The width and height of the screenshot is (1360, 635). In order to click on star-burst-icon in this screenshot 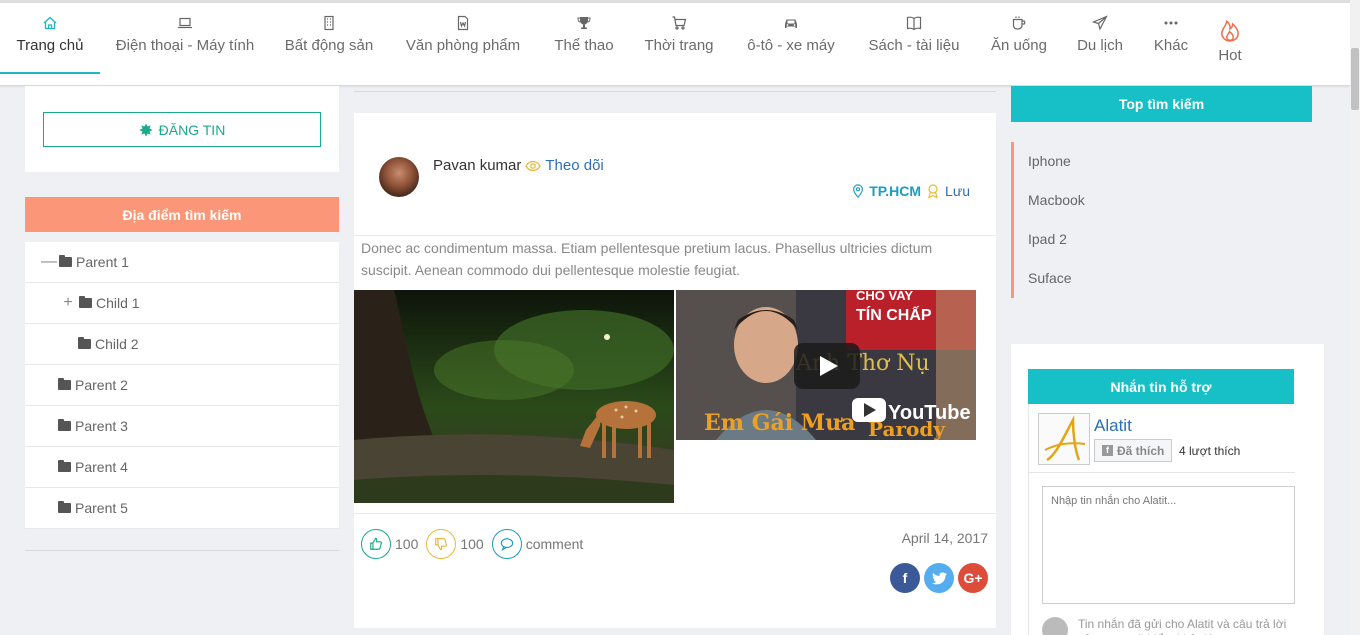, I will do `click(146, 129)`.